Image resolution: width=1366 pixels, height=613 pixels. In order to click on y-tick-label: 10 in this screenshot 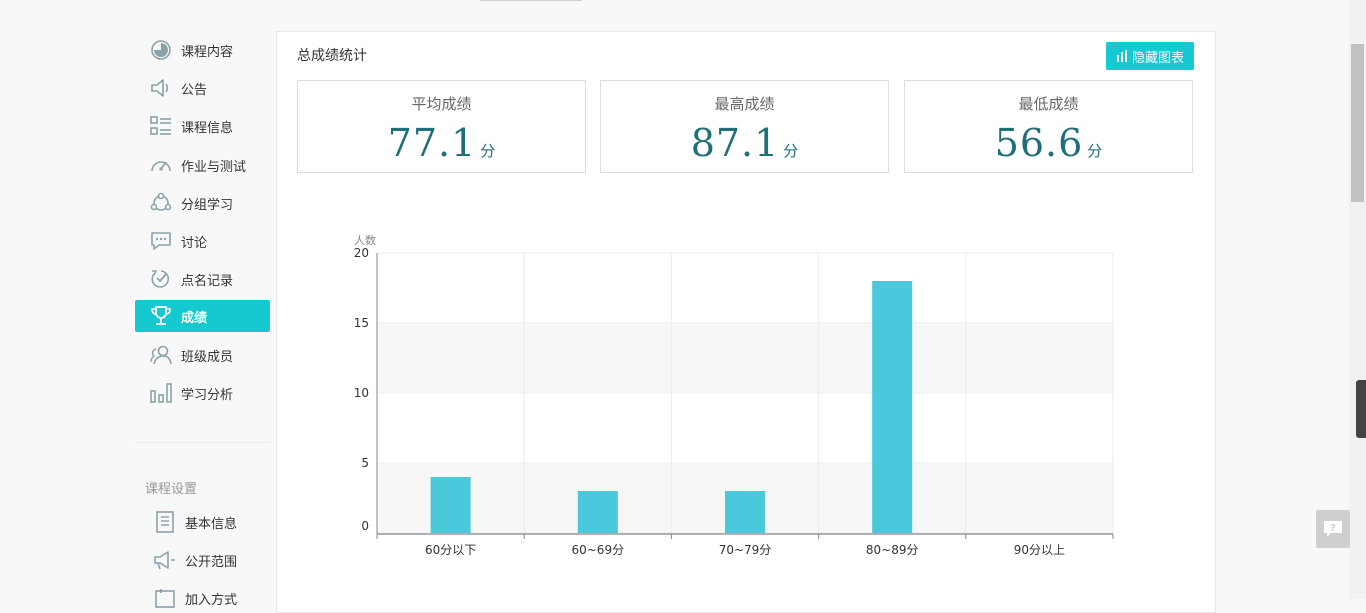, I will do `click(361, 393)`.